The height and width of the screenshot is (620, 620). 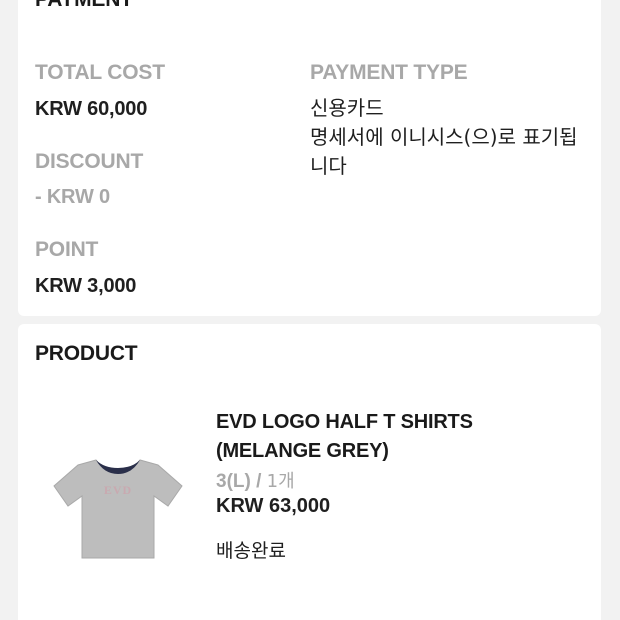 I want to click on product-thumbnail: EVD, so click(x=118, y=506).